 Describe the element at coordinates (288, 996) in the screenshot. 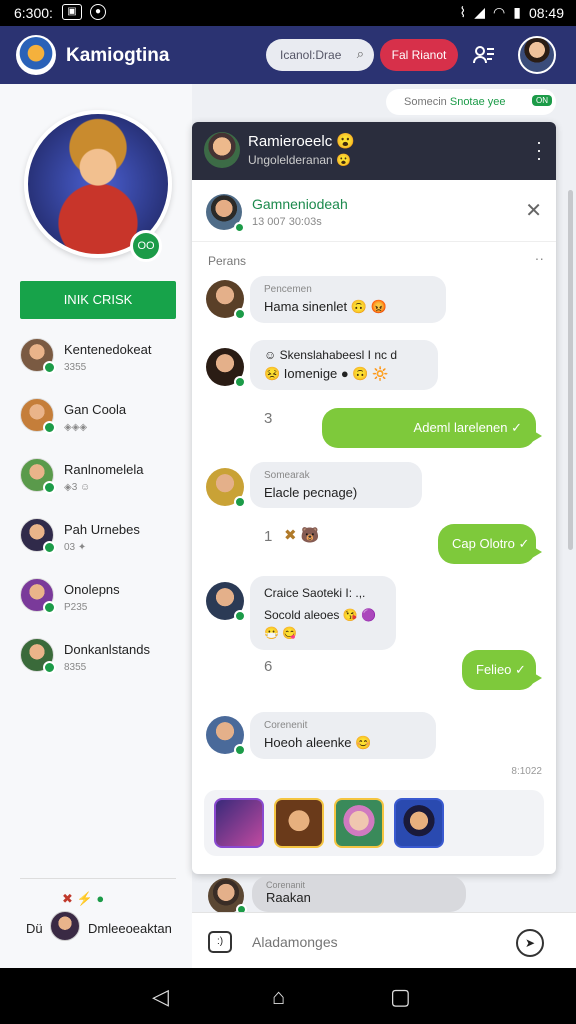

I see `system-nav-bar: ◁ ⌂ ▢` at that location.